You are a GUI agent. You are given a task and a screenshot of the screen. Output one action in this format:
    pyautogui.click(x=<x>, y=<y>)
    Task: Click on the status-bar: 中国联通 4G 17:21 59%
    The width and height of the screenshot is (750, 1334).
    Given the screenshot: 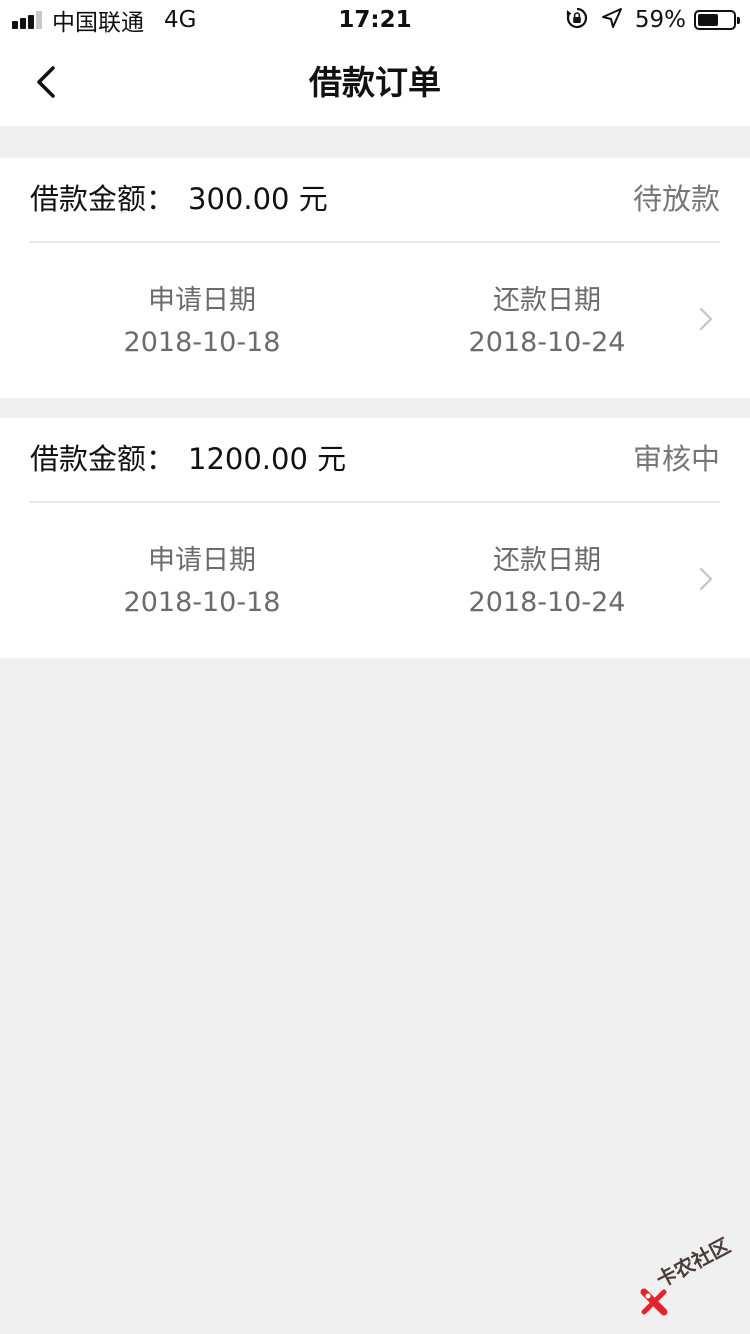 What is the action you would take?
    pyautogui.click(x=375, y=20)
    